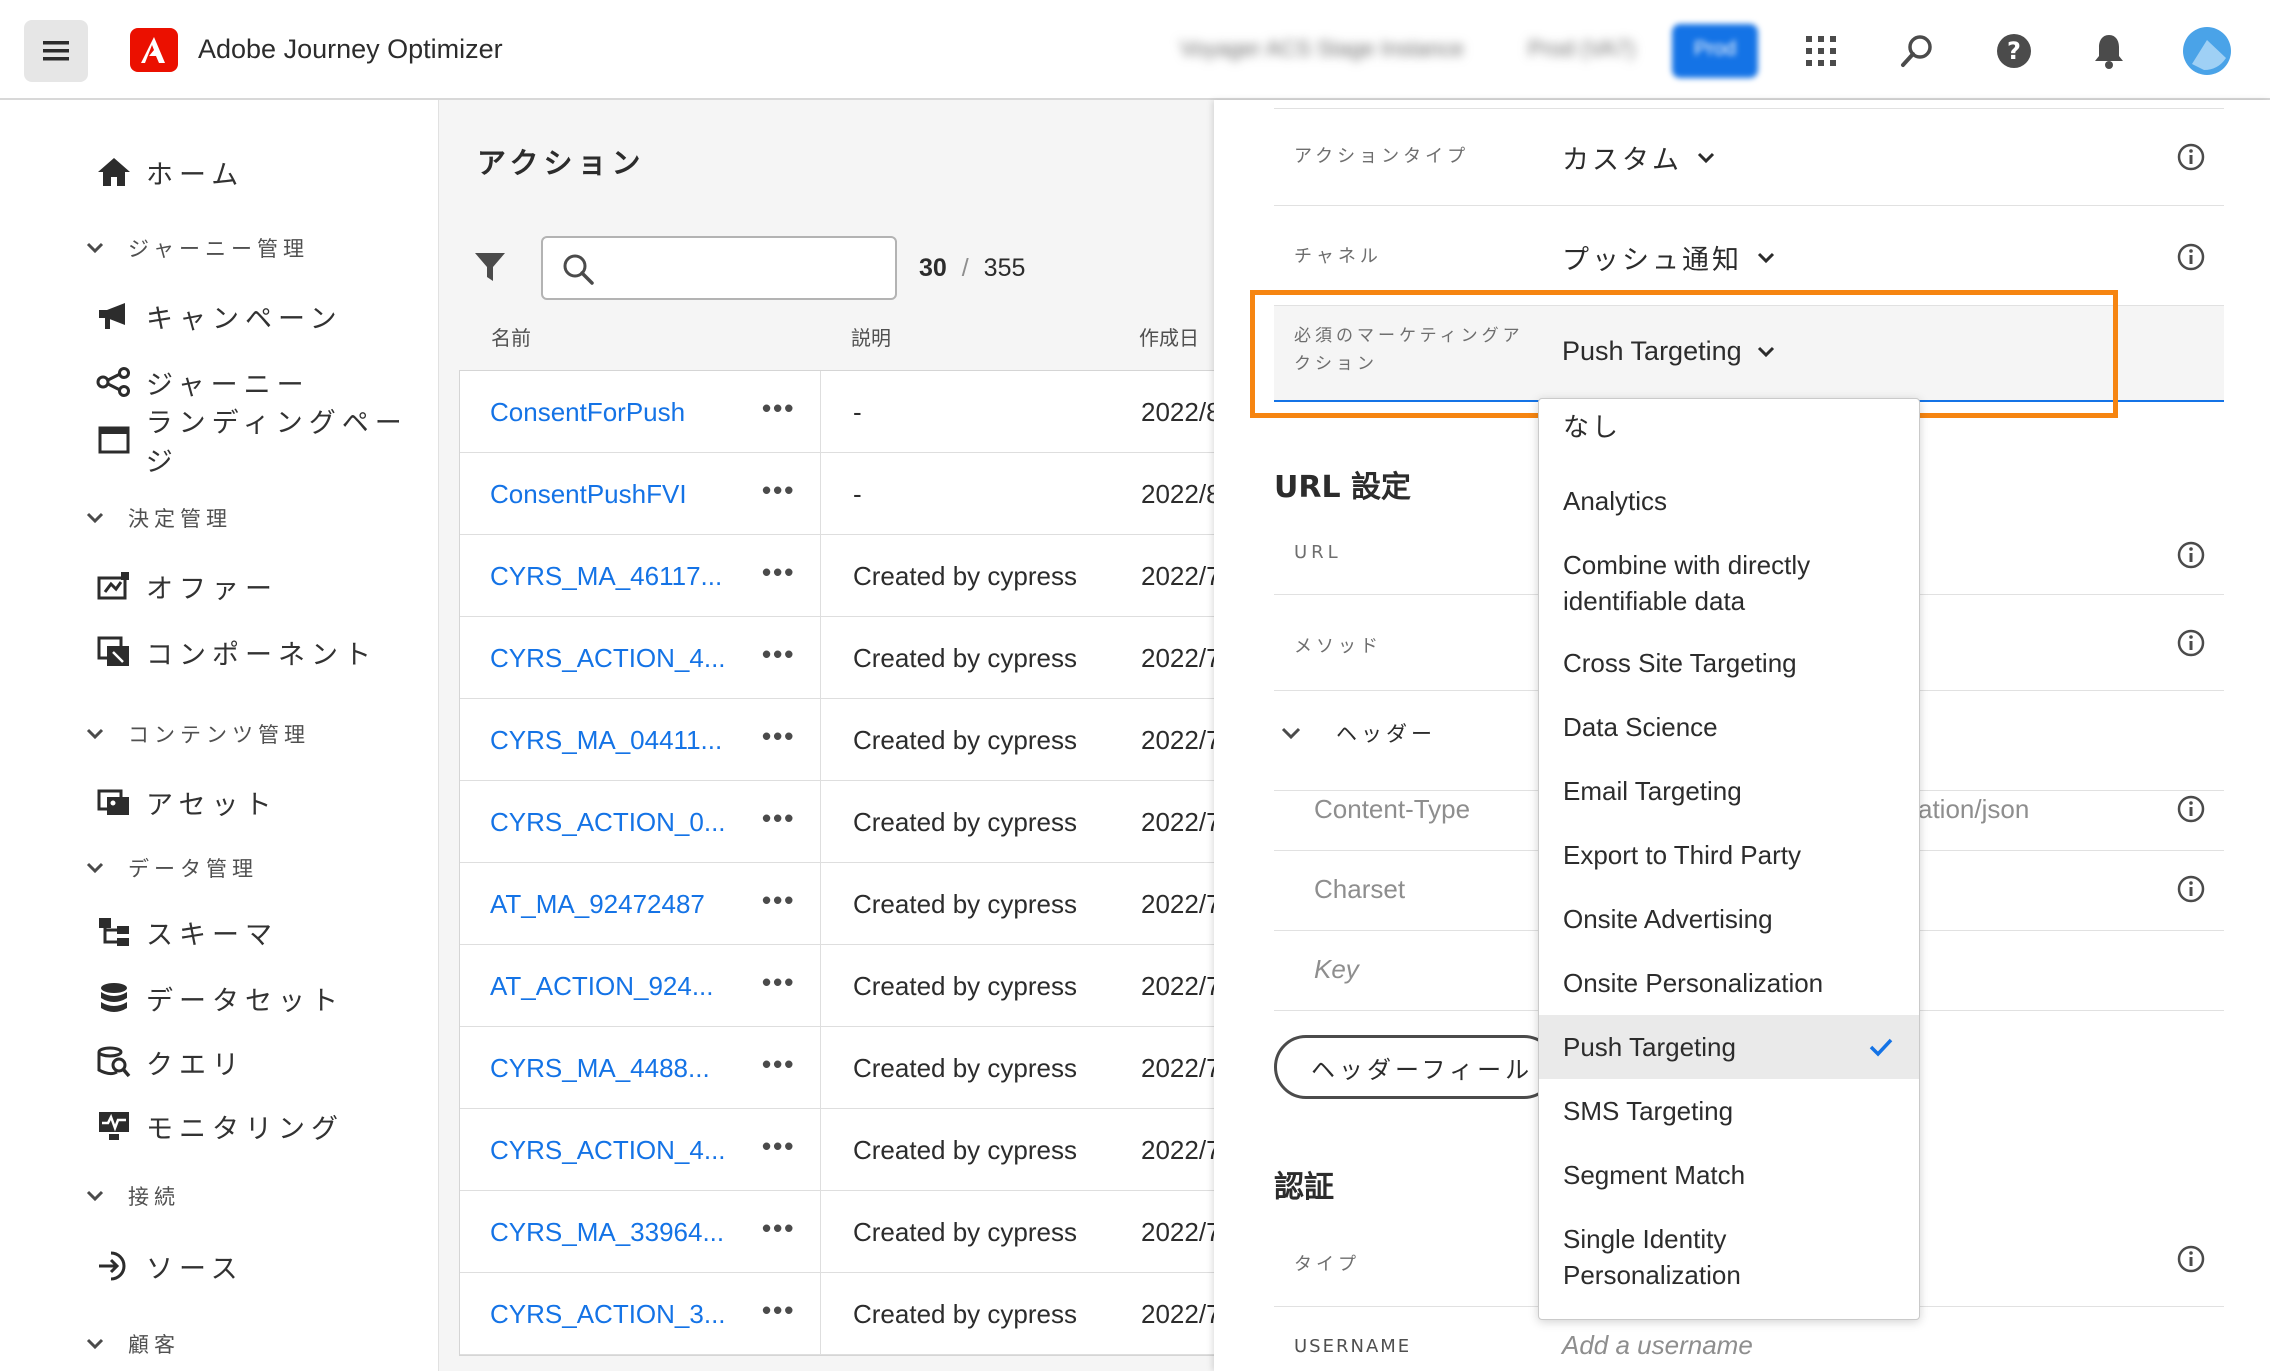  Describe the element at coordinates (219, 998) in the screenshot. I see `nav-datasets: データセット` at that location.